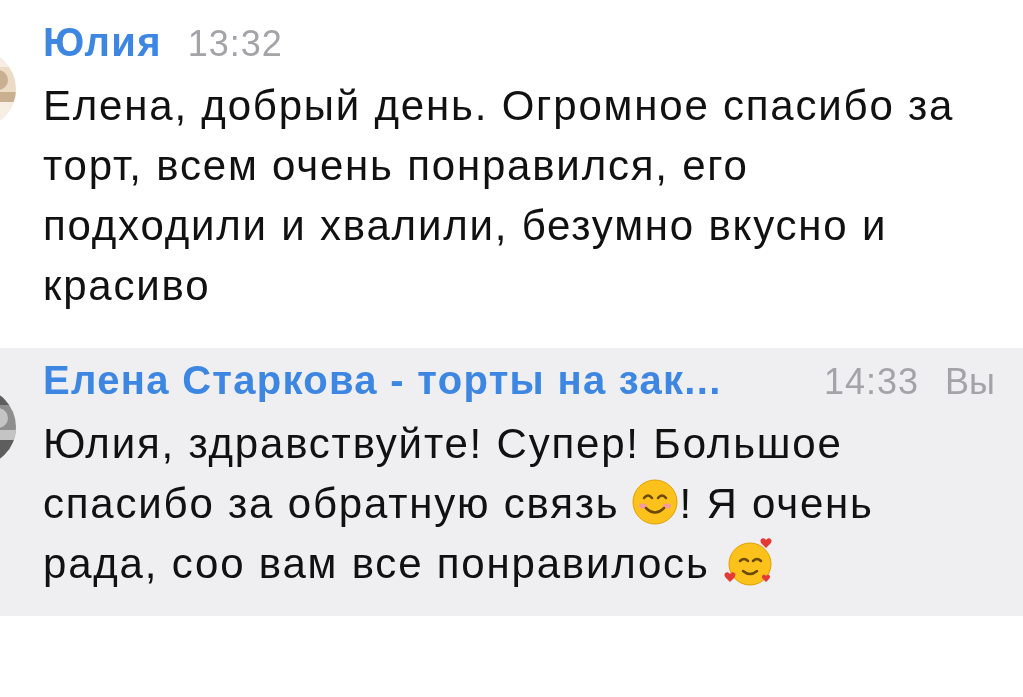  Describe the element at coordinates (655, 502) in the screenshot. I see `smiling-face-icon` at that location.